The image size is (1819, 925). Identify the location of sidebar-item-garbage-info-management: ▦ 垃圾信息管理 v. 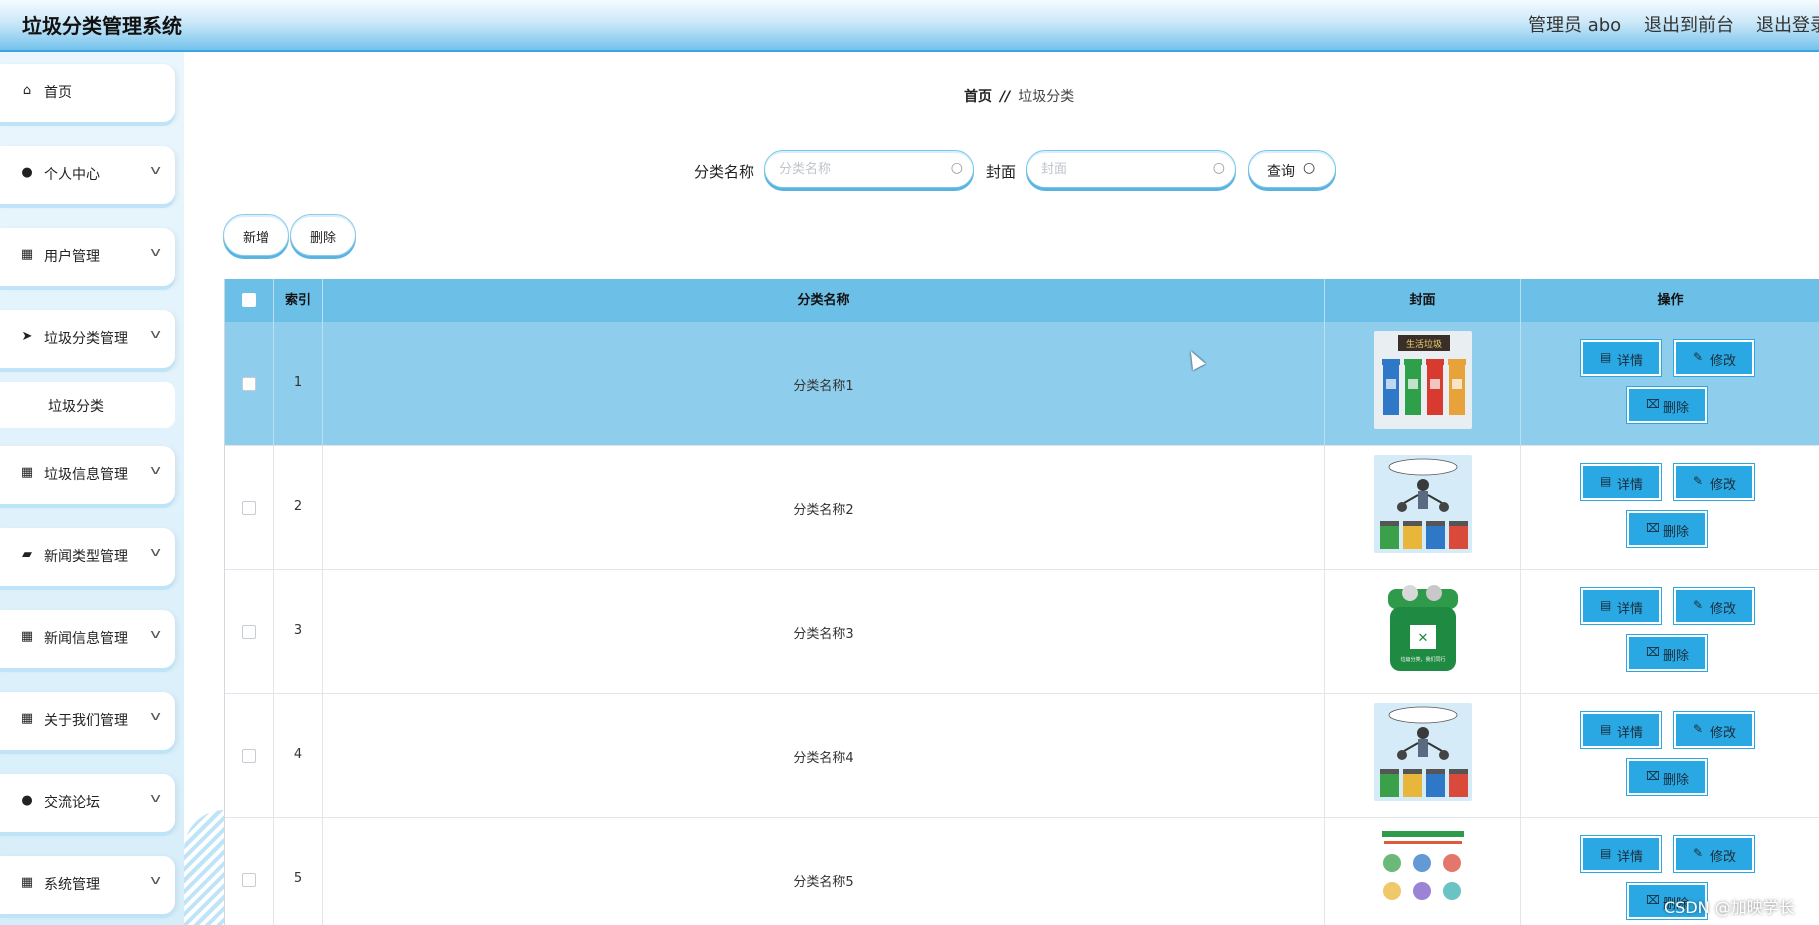
(87, 475).